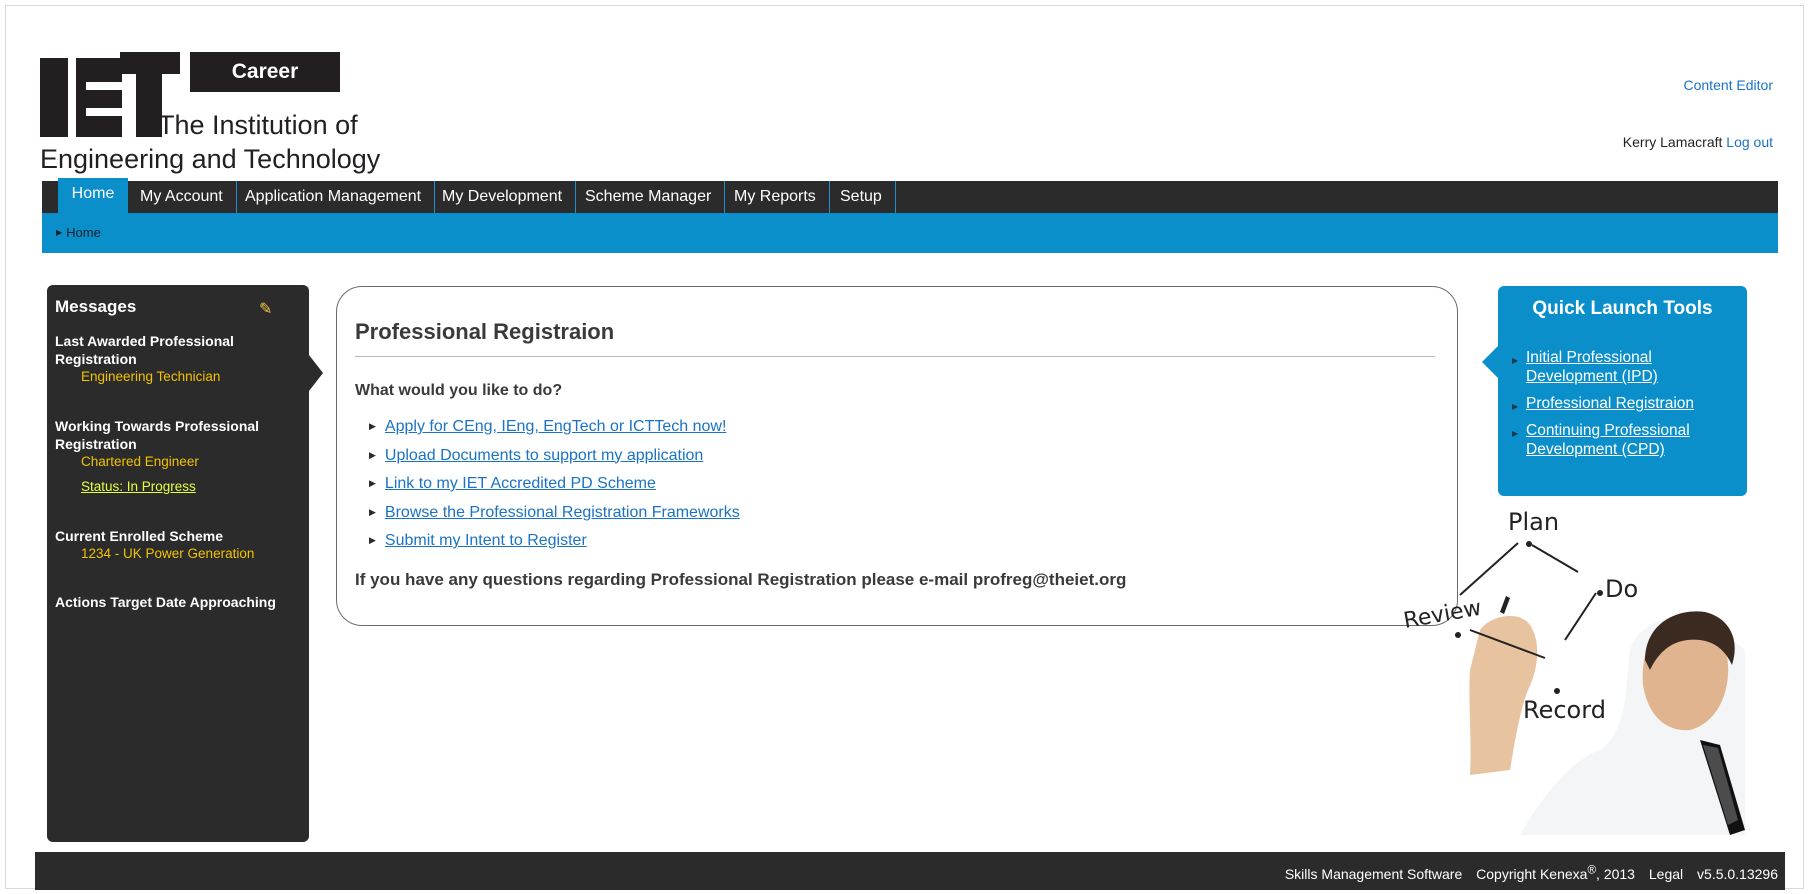 Image resolution: width=1809 pixels, height=894 pixels. What do you see at coordinates (1443, 615) in the screenshot?
I see `review-label: Review` at bounding box center [1443, 615].